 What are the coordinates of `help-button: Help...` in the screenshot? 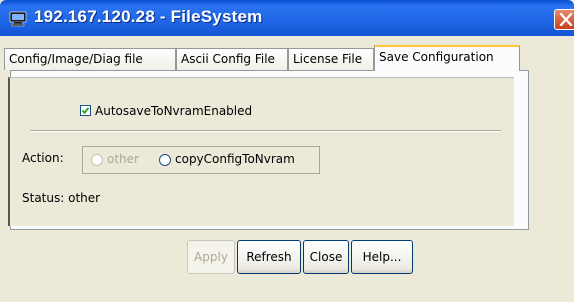 It's located at (382, 257).